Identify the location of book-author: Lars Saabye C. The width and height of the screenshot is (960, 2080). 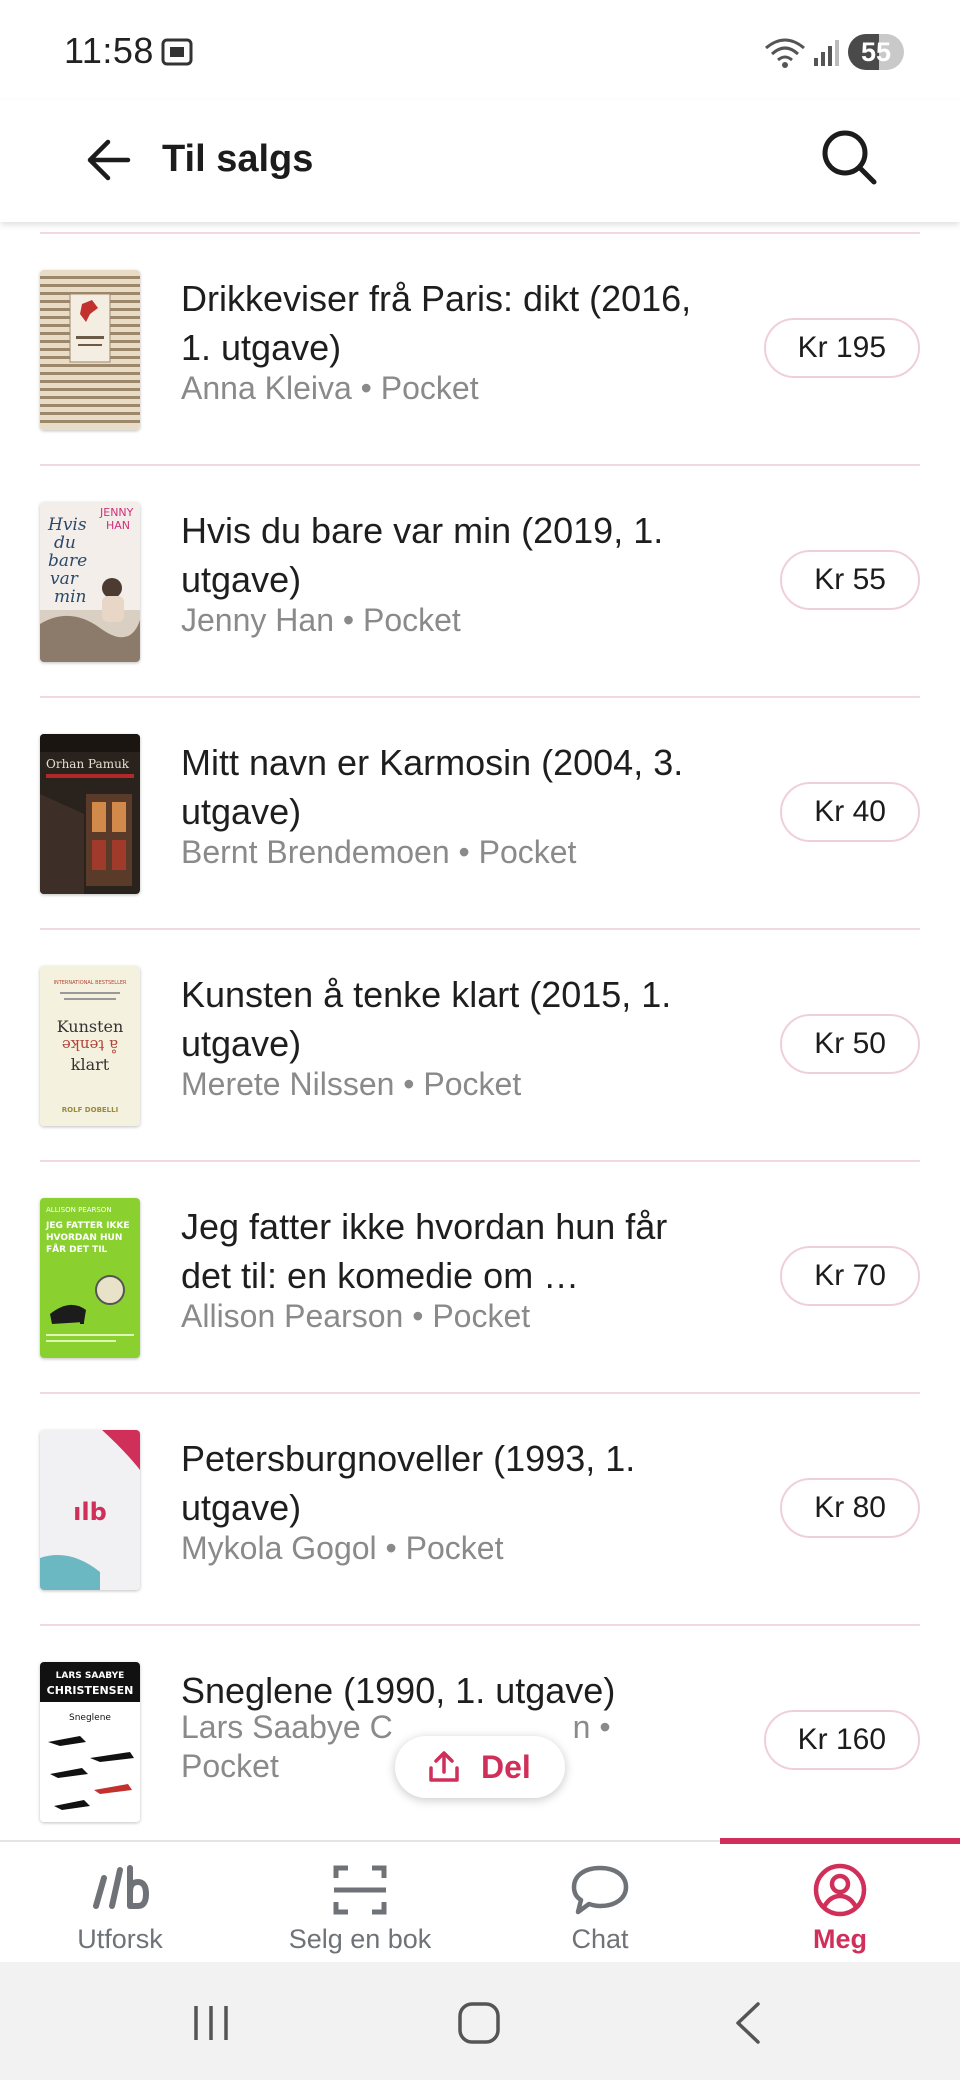
(287, 1727).